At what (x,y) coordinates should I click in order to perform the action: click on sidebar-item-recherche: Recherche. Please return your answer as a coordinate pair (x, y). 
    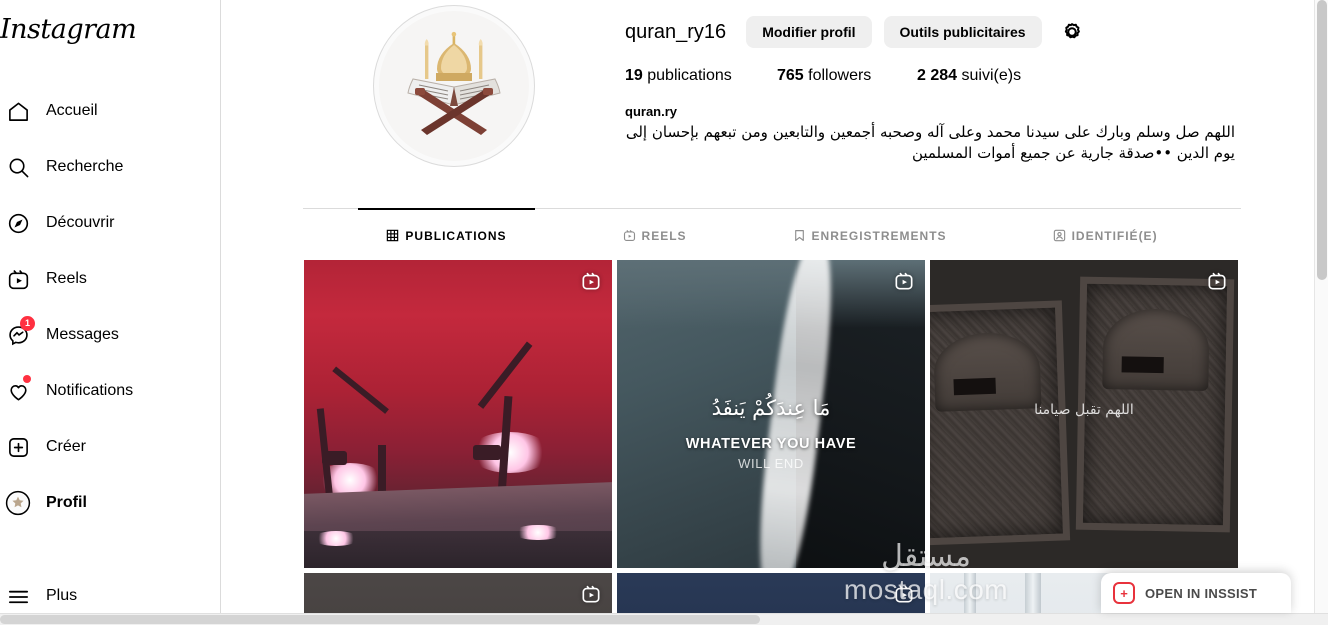
    Looking at the image, I should click on (102, 167).